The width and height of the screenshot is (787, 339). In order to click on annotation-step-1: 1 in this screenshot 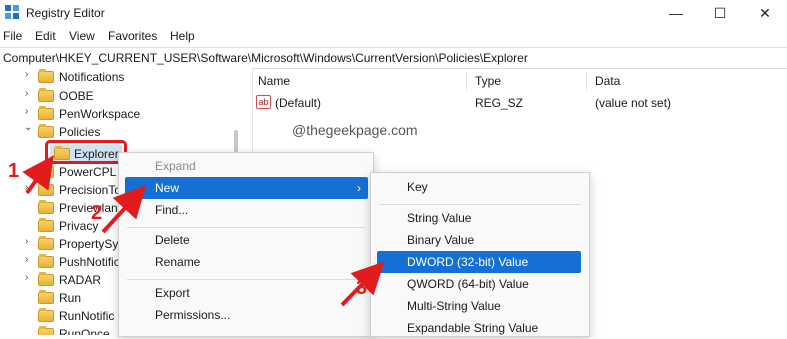, I will do `click(14, 171)`.